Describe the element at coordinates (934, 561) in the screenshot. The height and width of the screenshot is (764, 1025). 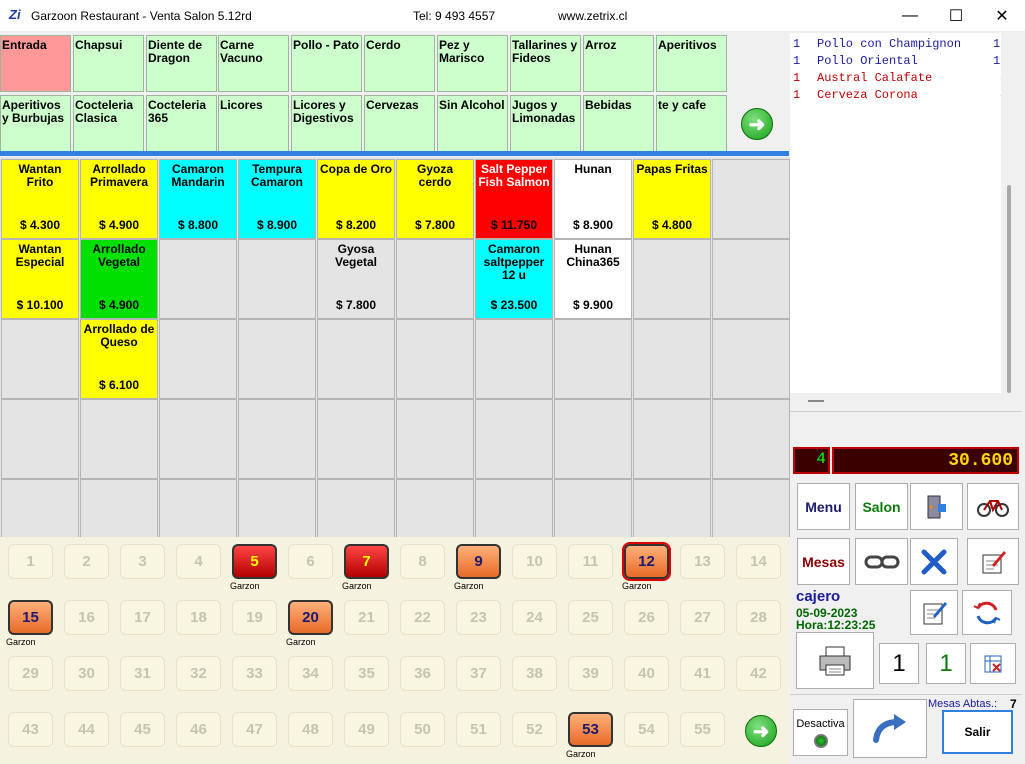
I see `cancel-item-button` at that location.